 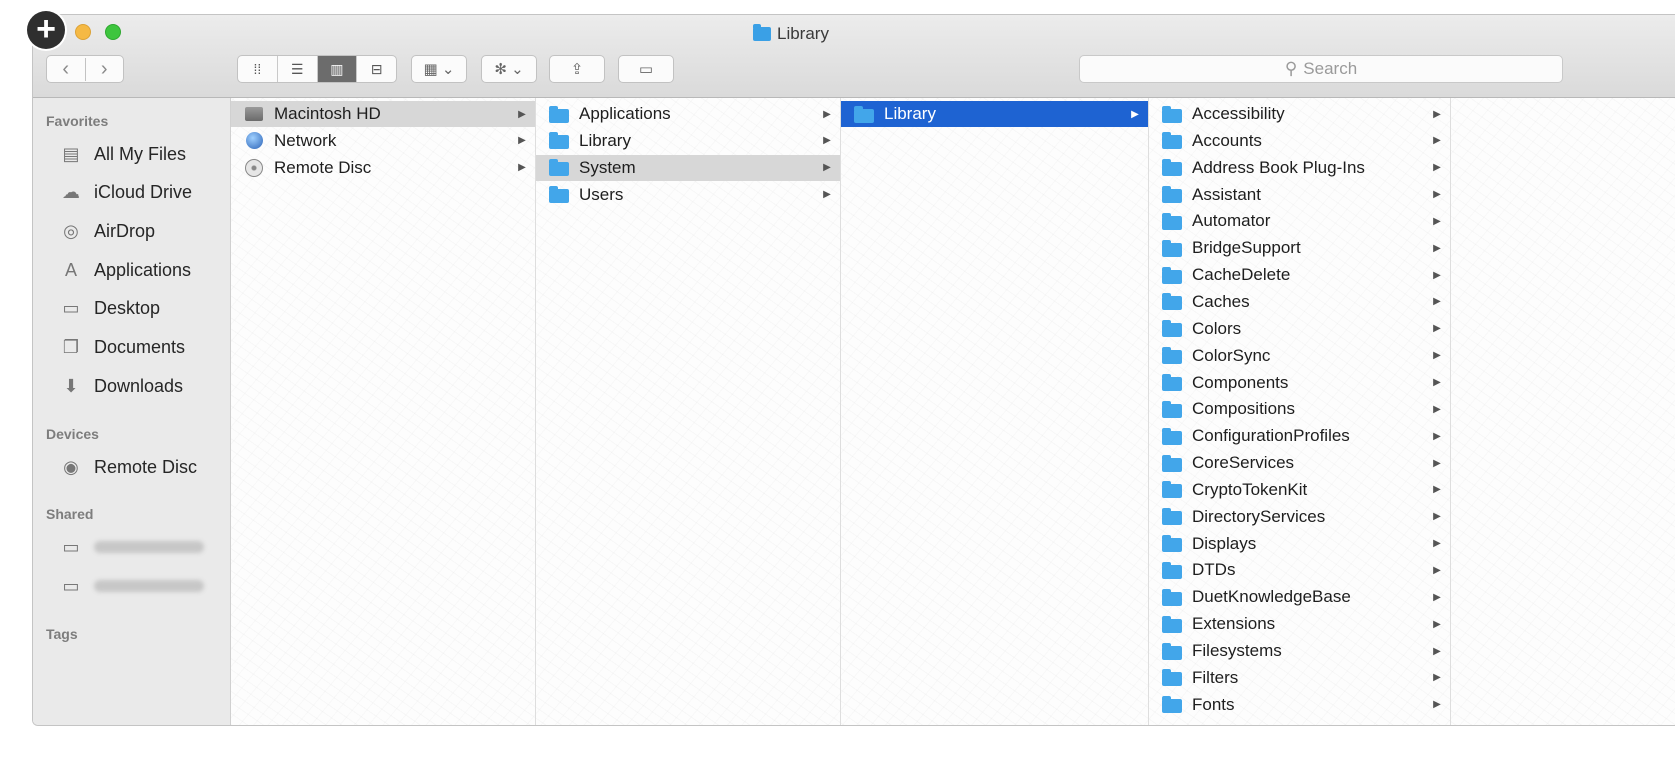 What do you see at coordinates (337, 69) in the screenshot?
I see `column-view-button: ▥` at bounding box center [337, 69].